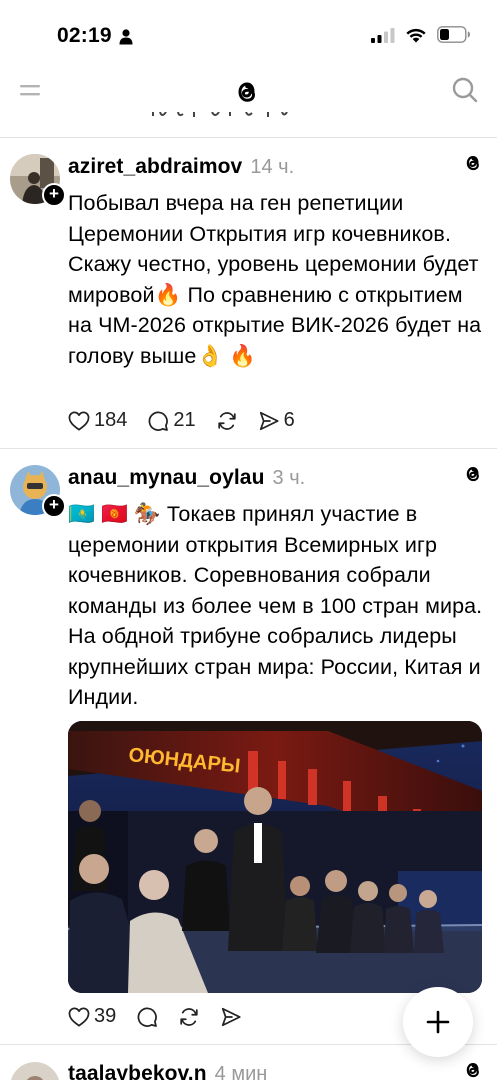 The width and height of the screenshot is (497, 1080). I want to click on post-header: aziret_abdraimov 14 ч., so click(181, 167).